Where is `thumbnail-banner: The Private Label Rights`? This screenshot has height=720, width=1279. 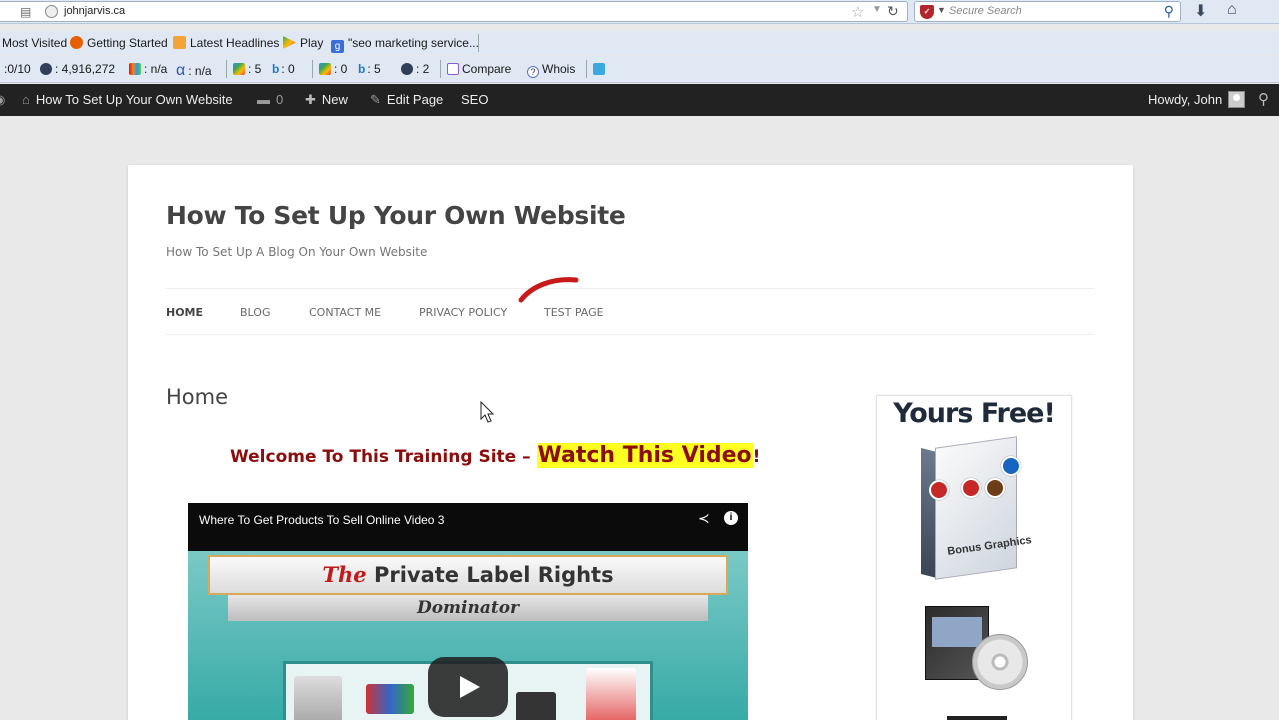
thumbnail-banner: The Private Label Rights is located at coordinates (468, 575).